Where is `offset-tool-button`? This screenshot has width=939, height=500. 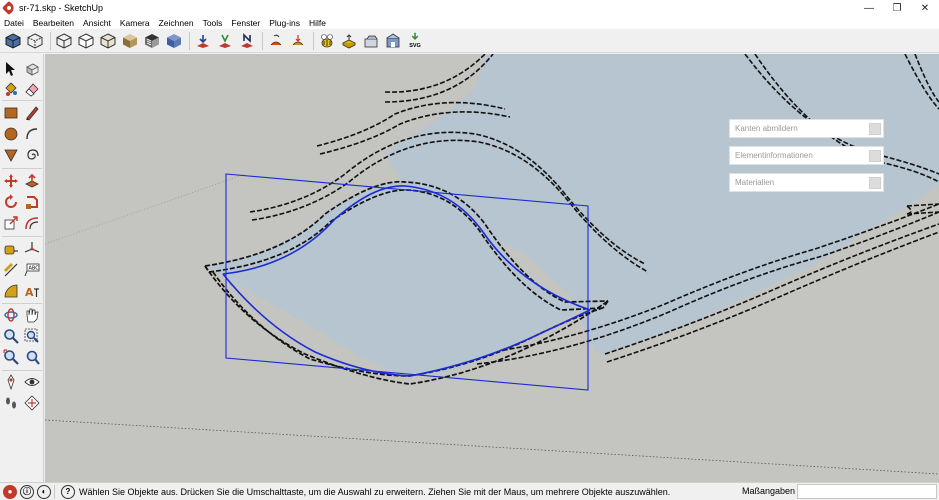
offset-tool-button is located at coordinates (32, 223).